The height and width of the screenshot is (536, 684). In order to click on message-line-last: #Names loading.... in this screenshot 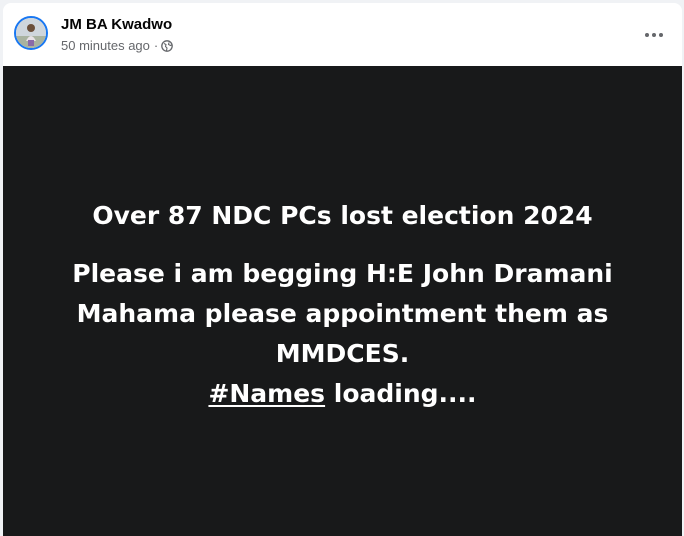, I will do `click(342, 394)`.